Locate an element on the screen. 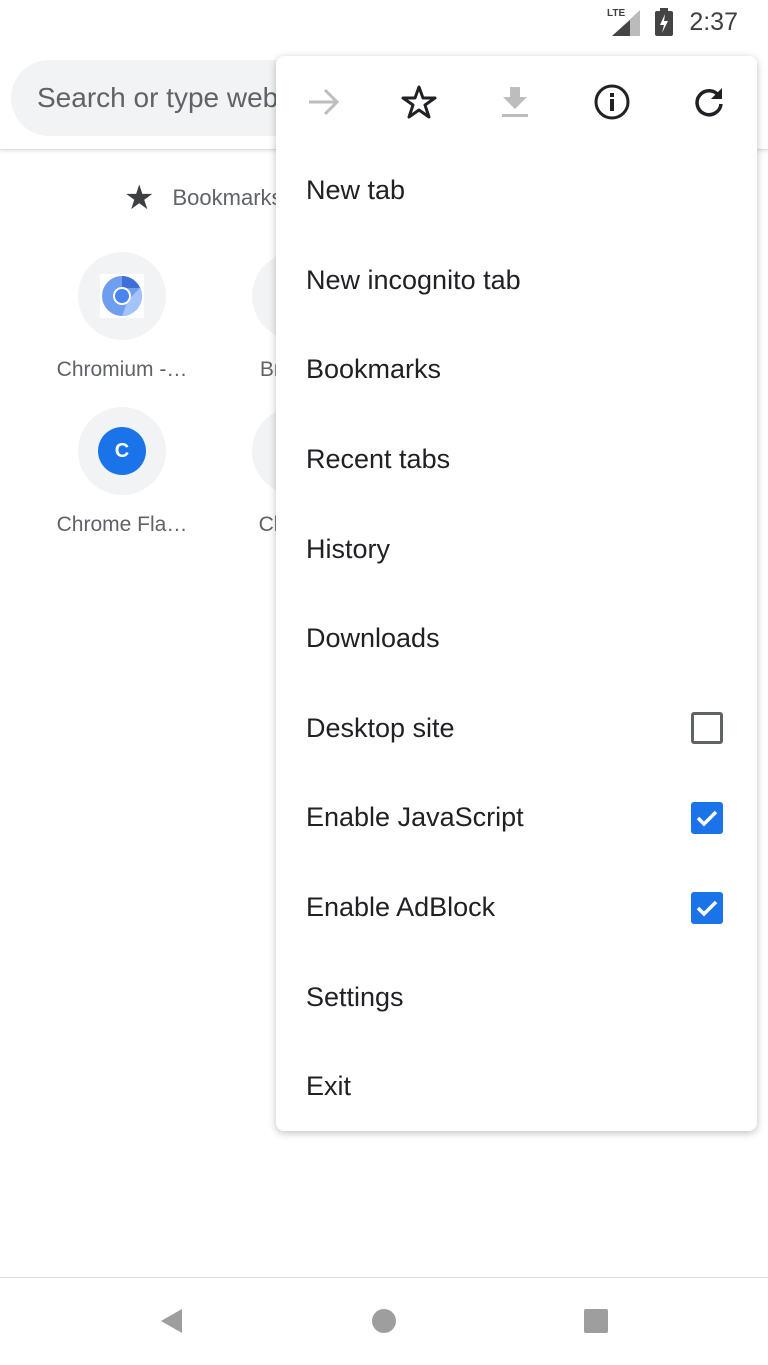 The width and height of the screenshot is (768, 1365). system-nav-bar is located at coordinates (384, 1321).